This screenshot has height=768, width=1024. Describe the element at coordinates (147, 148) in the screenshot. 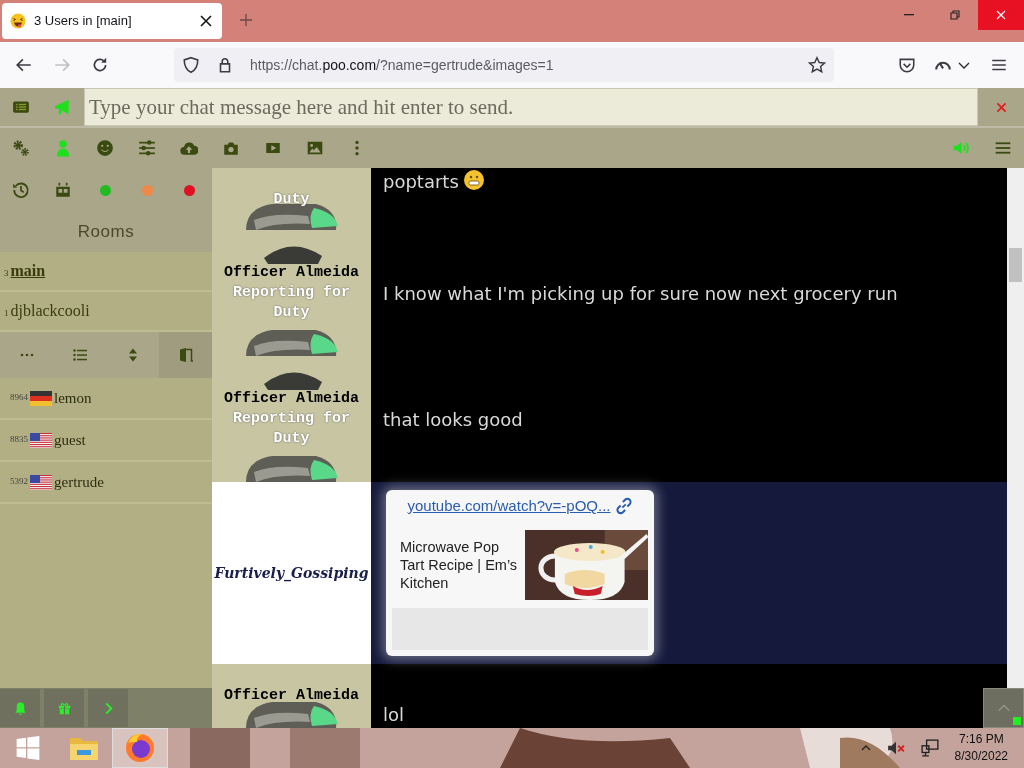

I see `sliders-icon` at that location.